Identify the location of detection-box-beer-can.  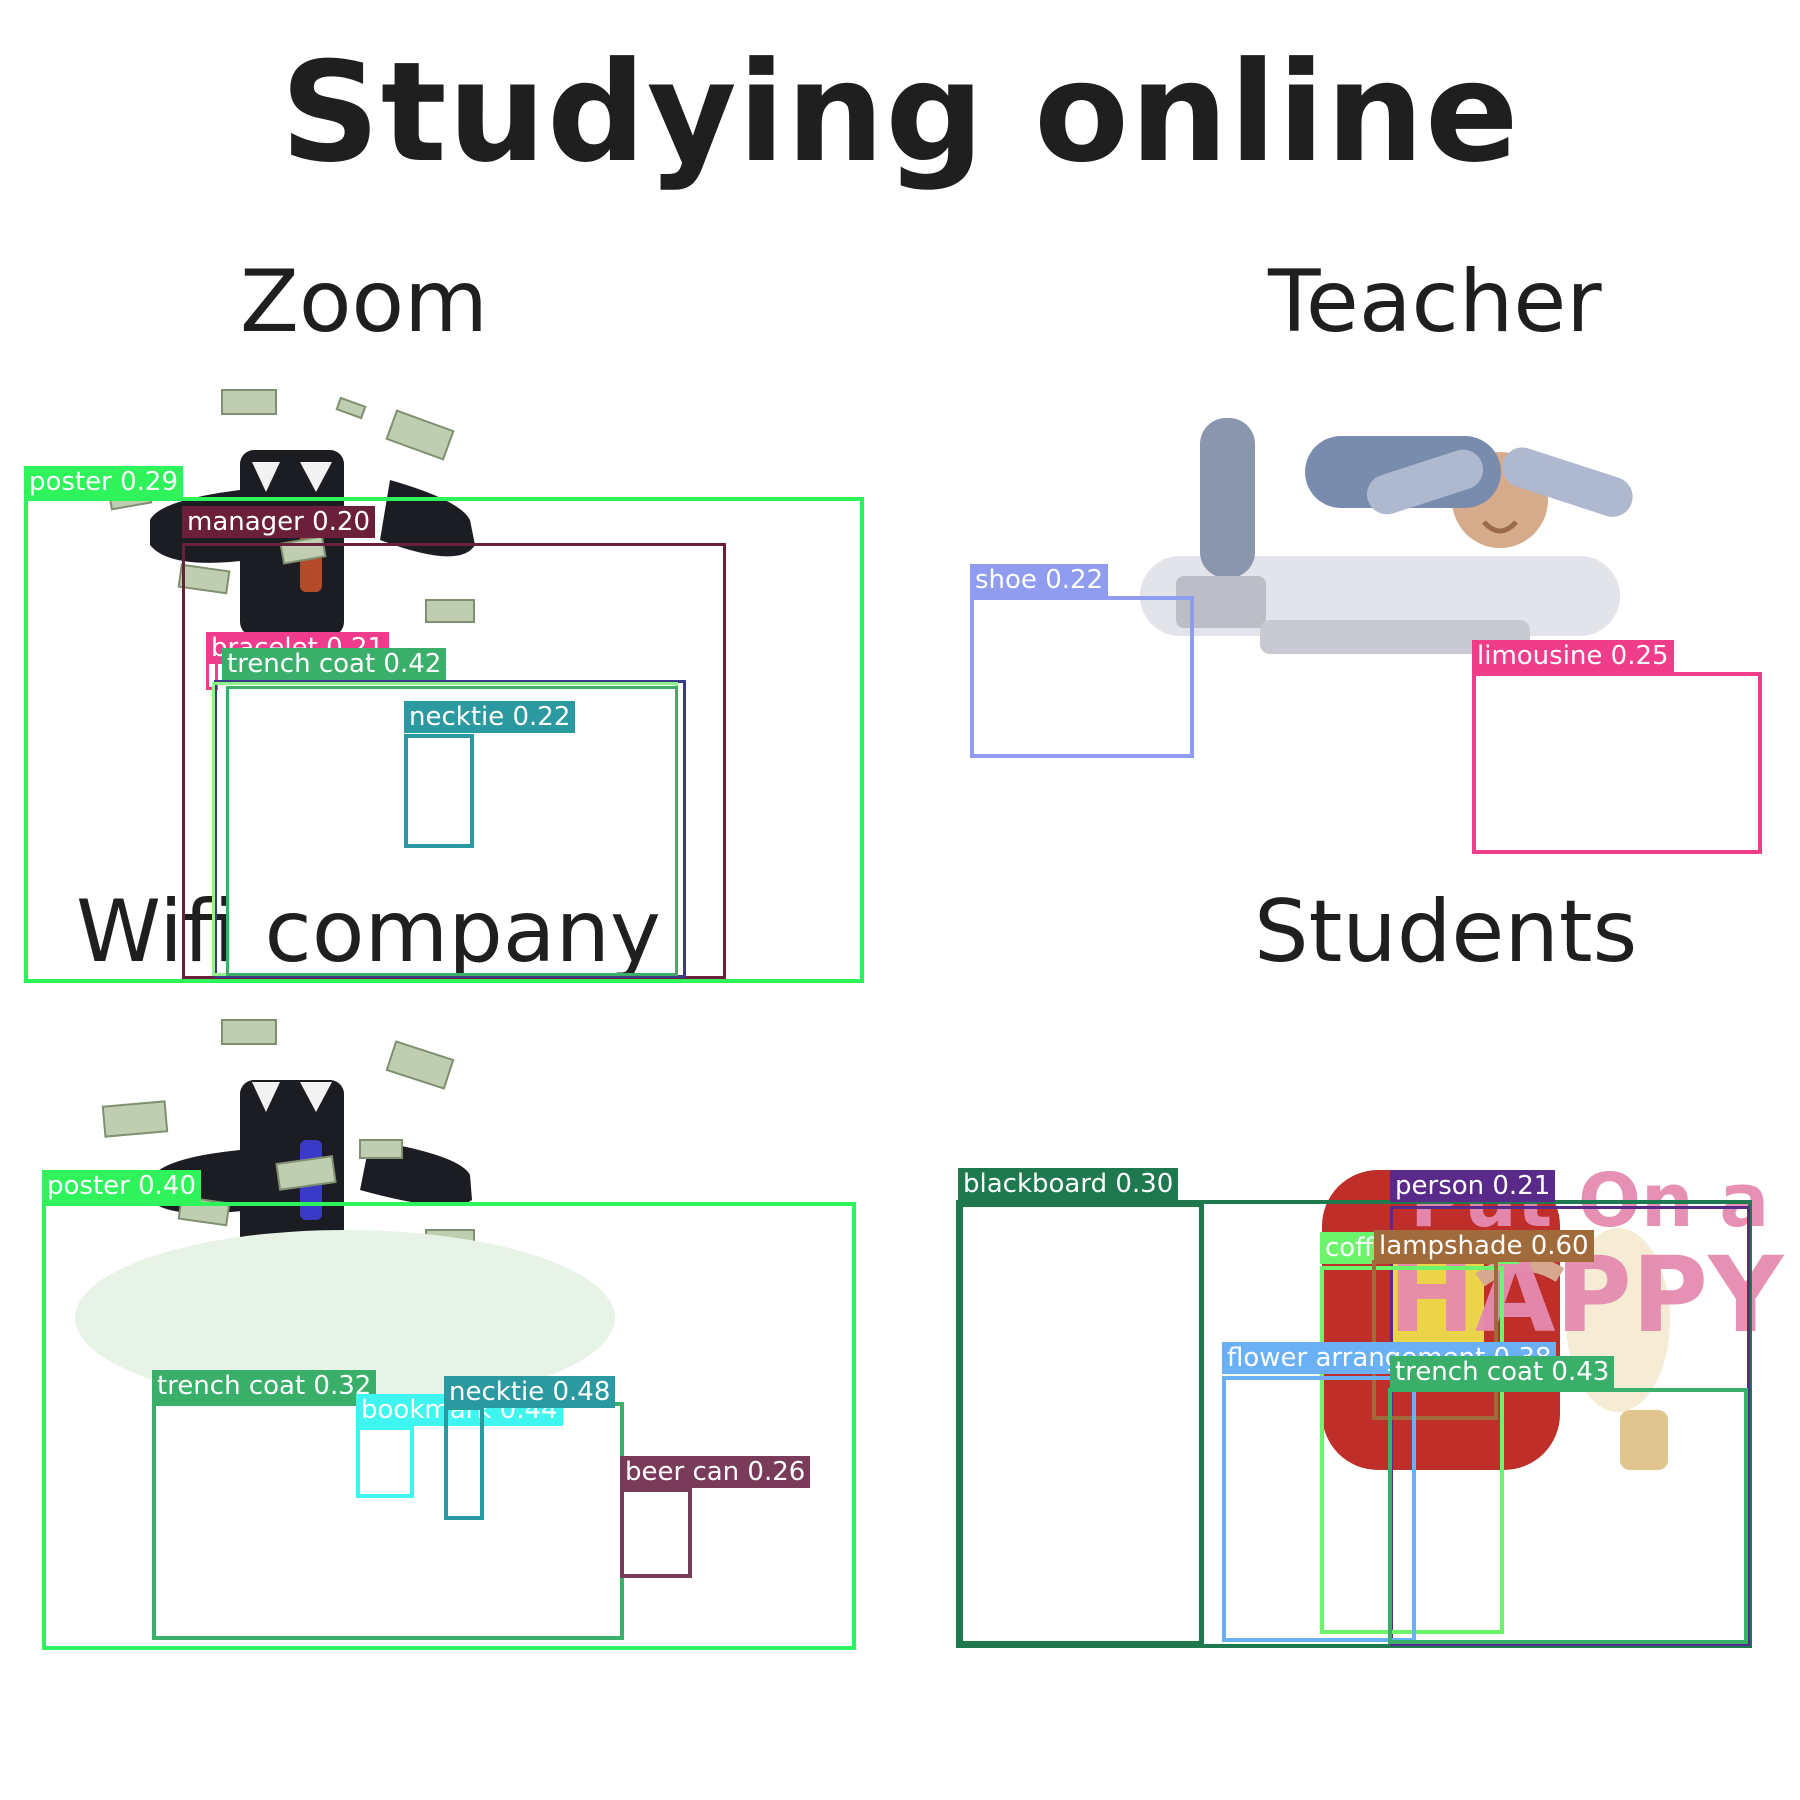
(656, 1533).